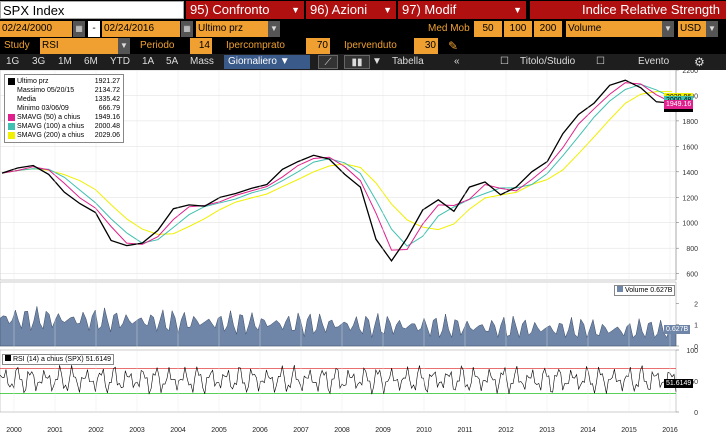 The width and height of the screenshot is (726, 439). Describe the element at coordinates (696, 304) in the screenshot. I see `volume-tick-label: 2` at that location.